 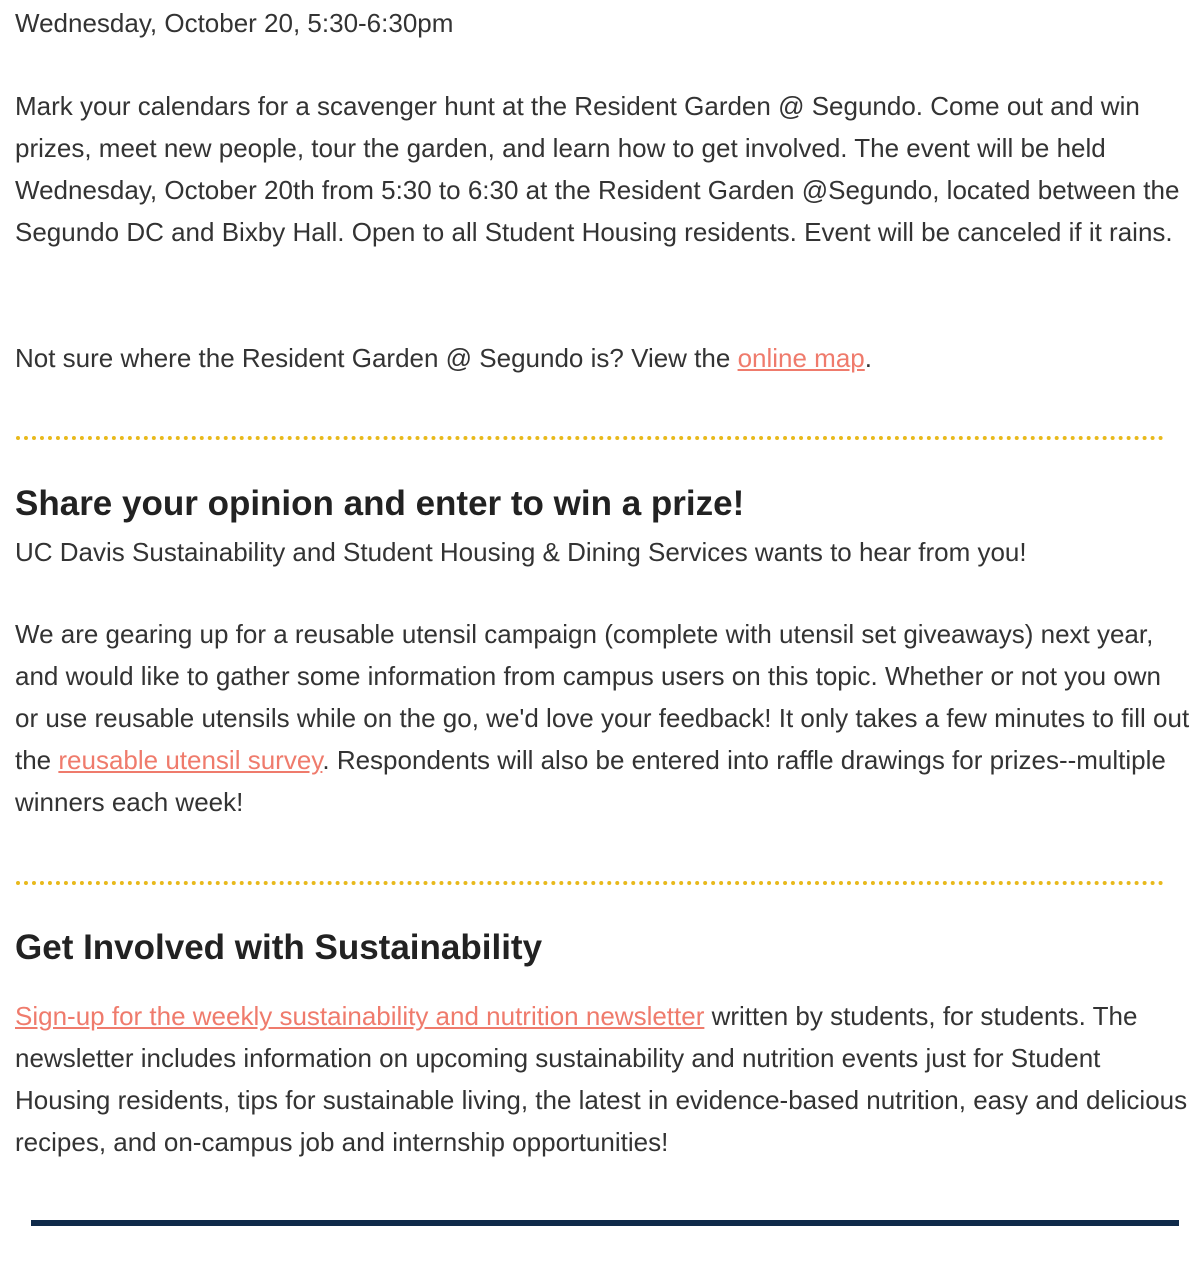 What do you see at coordinates (190, 760) in the screenshot?
I see `reusable-utensil-survey-link: reusable utensil survey` at bounding box center [190, 760].